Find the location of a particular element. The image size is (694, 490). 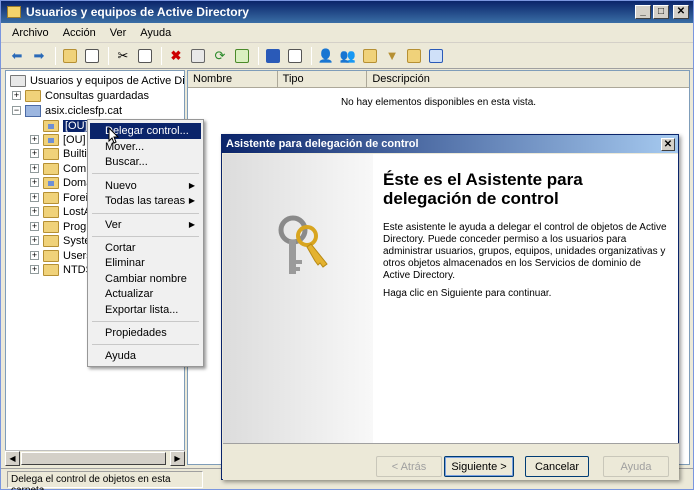

tree-saved-queries: + Consultas guardadas is located at coordinates (80, 95).